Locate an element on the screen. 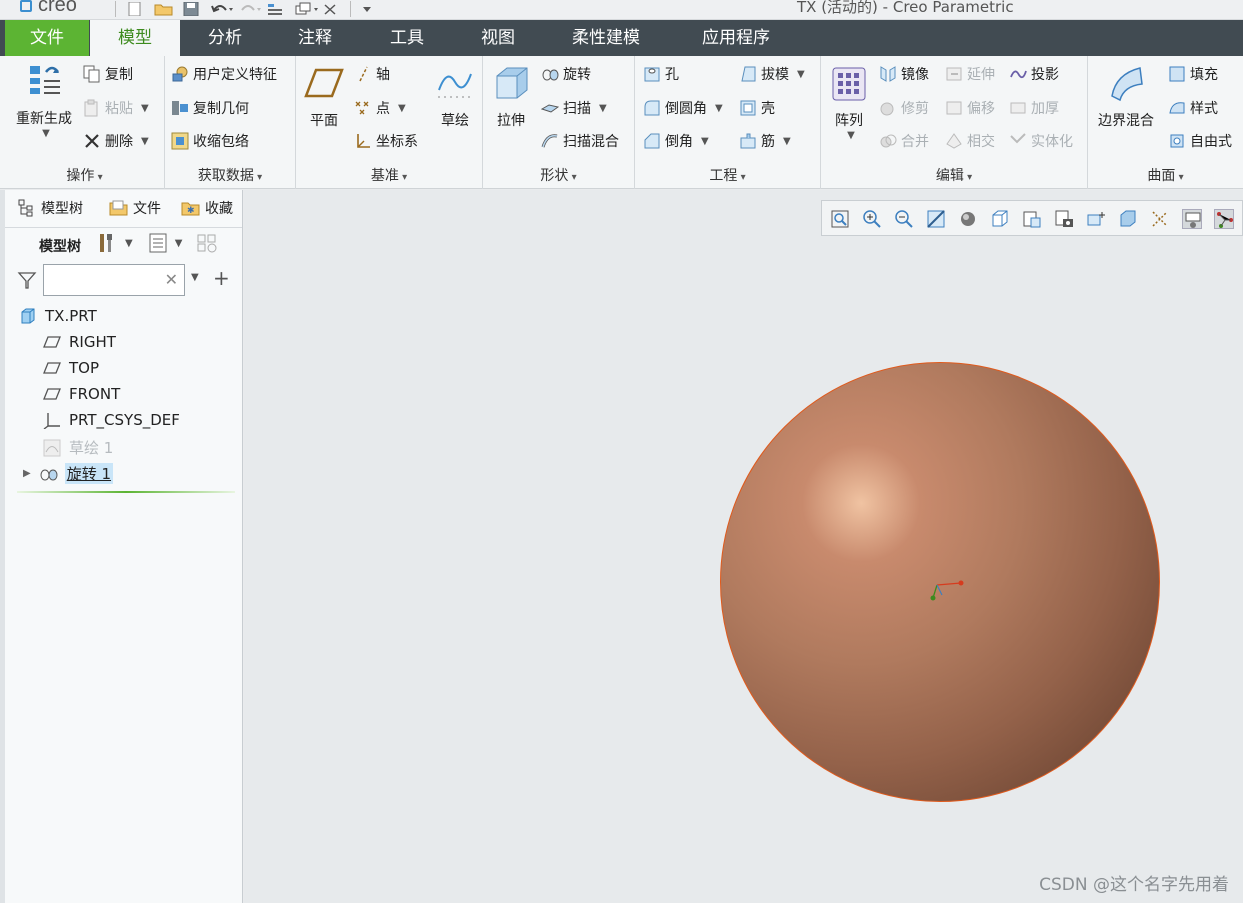  named-view-icon is located at coordinates (1128, 219).